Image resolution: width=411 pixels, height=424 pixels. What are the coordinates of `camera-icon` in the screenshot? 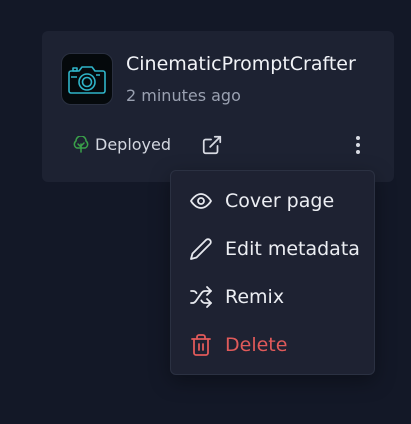 It's located at (87, 80).